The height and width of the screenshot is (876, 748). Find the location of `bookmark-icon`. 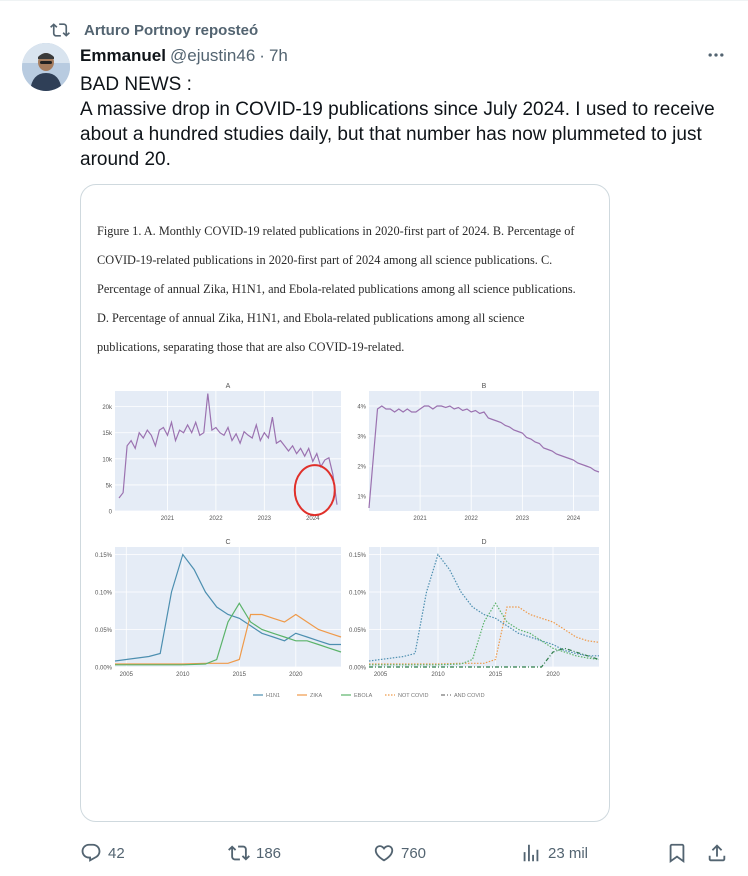

bookmark-icon is located at coordinates (677, 853).